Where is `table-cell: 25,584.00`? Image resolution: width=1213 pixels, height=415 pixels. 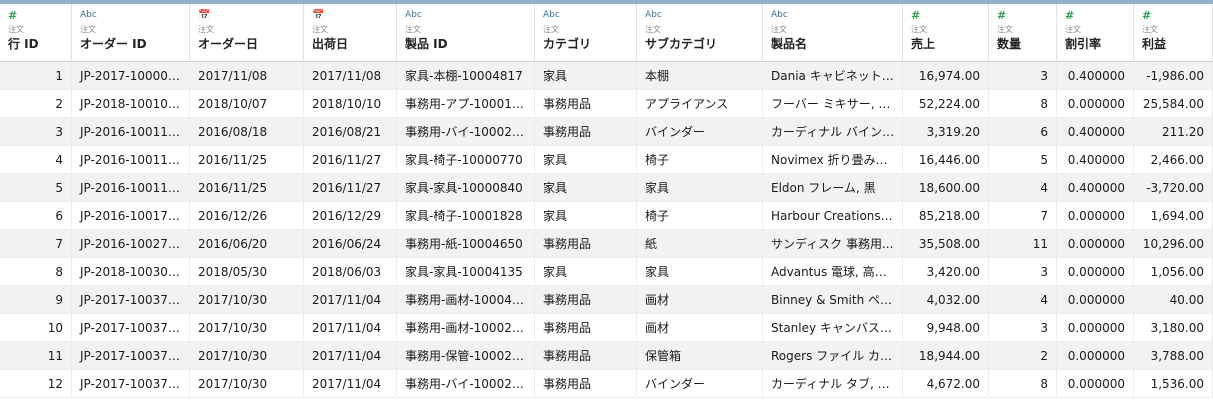
table-cell: 25,584.00 is located at coordinates (1173, 104).